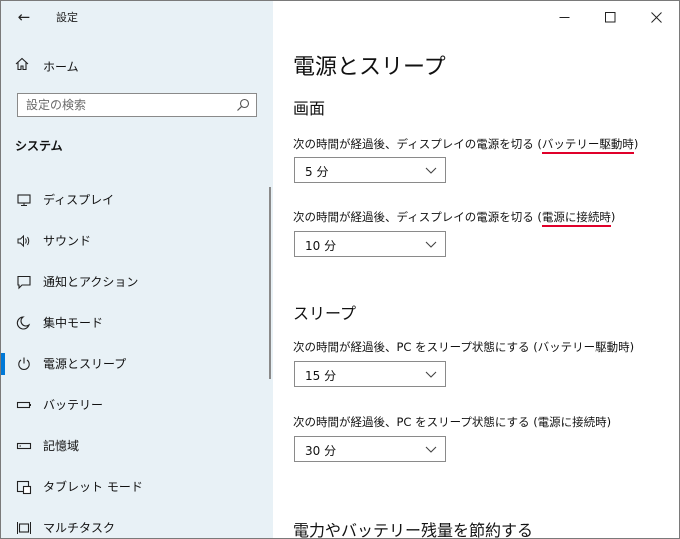 This screenshot has width=680, height=539. What do you see at coordinates (79, 528) in the screenshot?
I see `sidebar-item-label: マルチタスク` at bounding box center [79, 528].